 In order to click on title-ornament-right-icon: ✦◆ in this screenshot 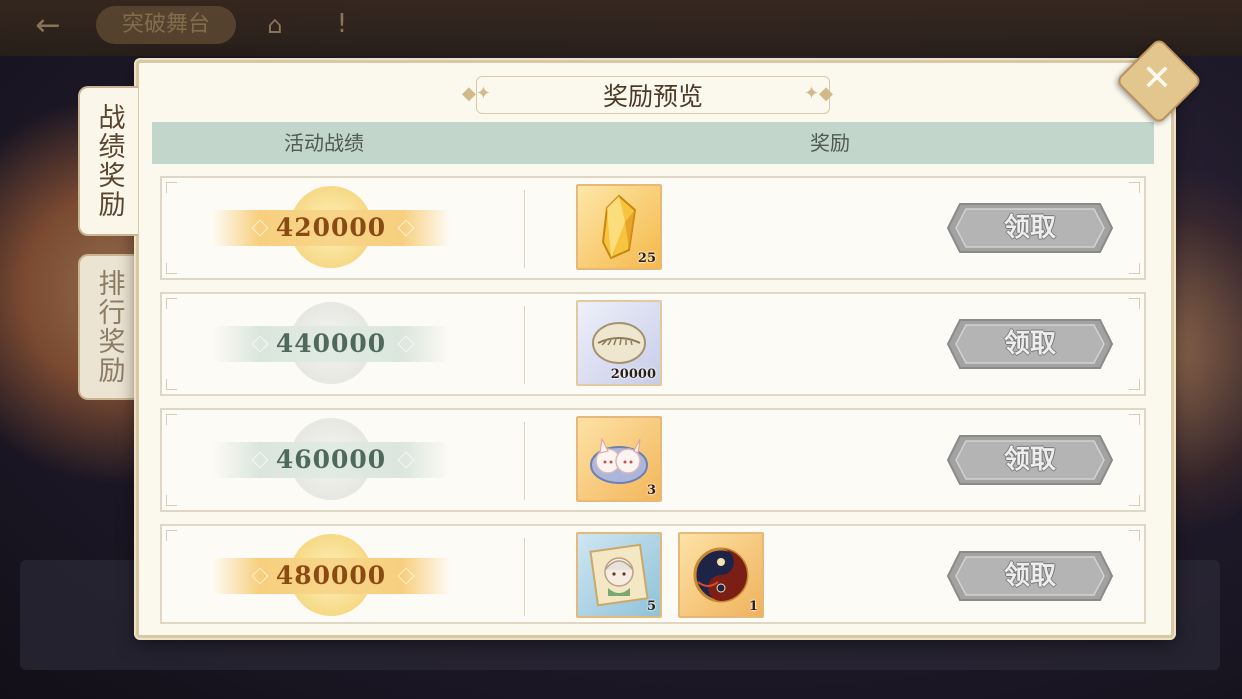, I will do `click(818, 93)`.